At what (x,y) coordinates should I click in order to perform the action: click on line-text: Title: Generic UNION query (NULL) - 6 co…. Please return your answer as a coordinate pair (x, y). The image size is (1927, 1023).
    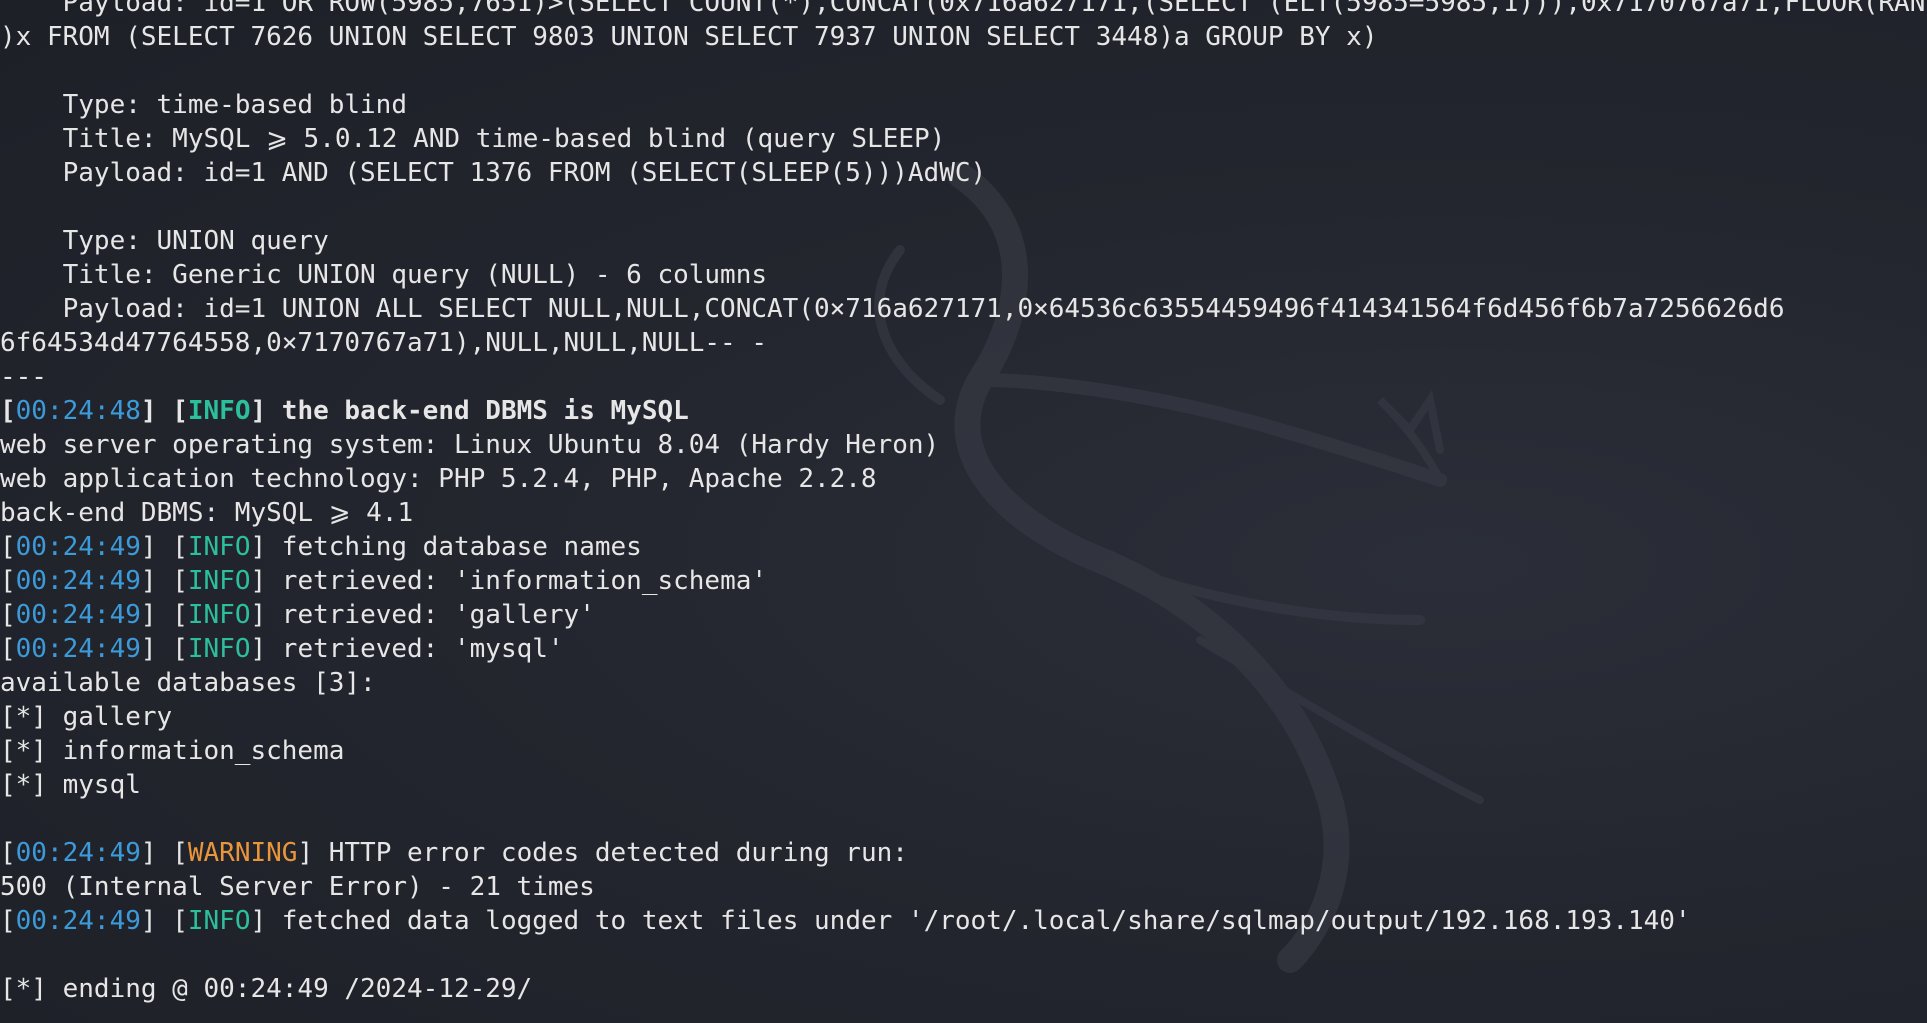
    Looking at the image, I should click on (384, 275).